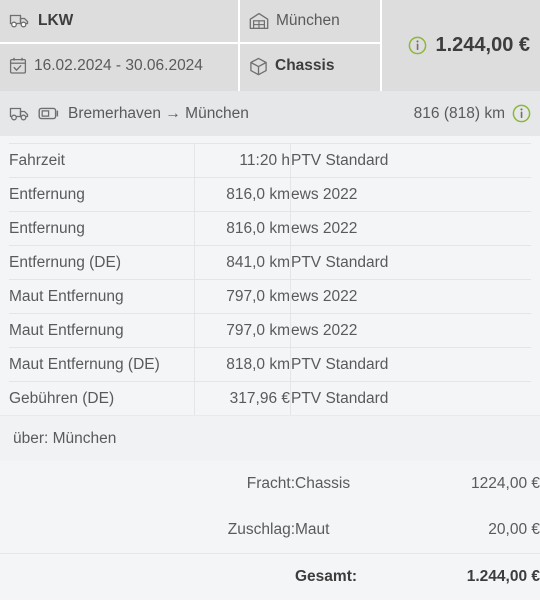 This screenshot has width=540, height=612. I want to click on cost-label: Fracht:, so click(270, 483).